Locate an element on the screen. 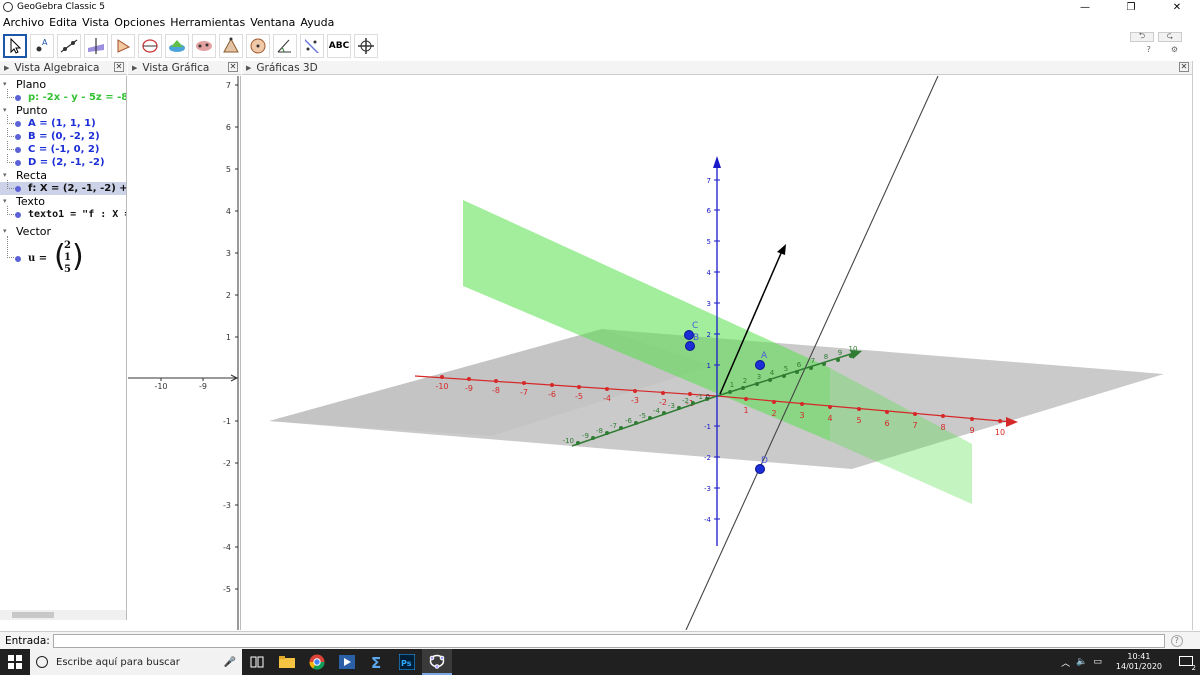 The width and height of the screenshot is (1200, 675). algebra-item-texto1: texto1 = "f : X = is located at coordinates (63, 213).